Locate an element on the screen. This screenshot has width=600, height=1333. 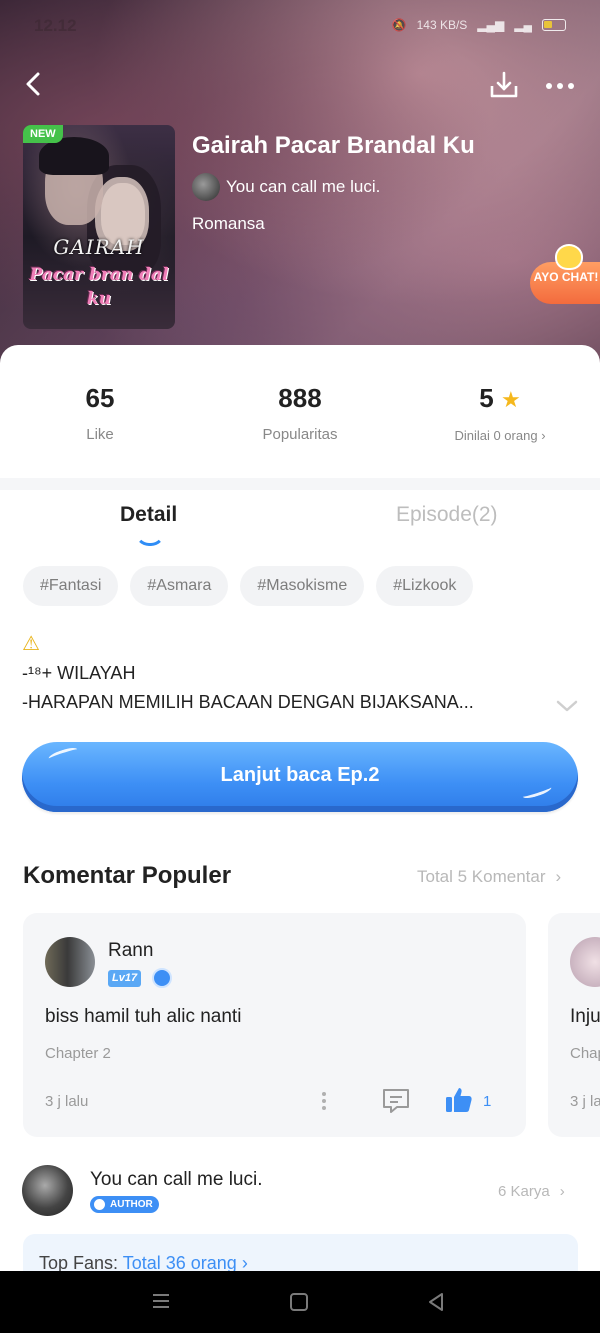
works-count: 6 Karya is located at coordinates (524, 1191).